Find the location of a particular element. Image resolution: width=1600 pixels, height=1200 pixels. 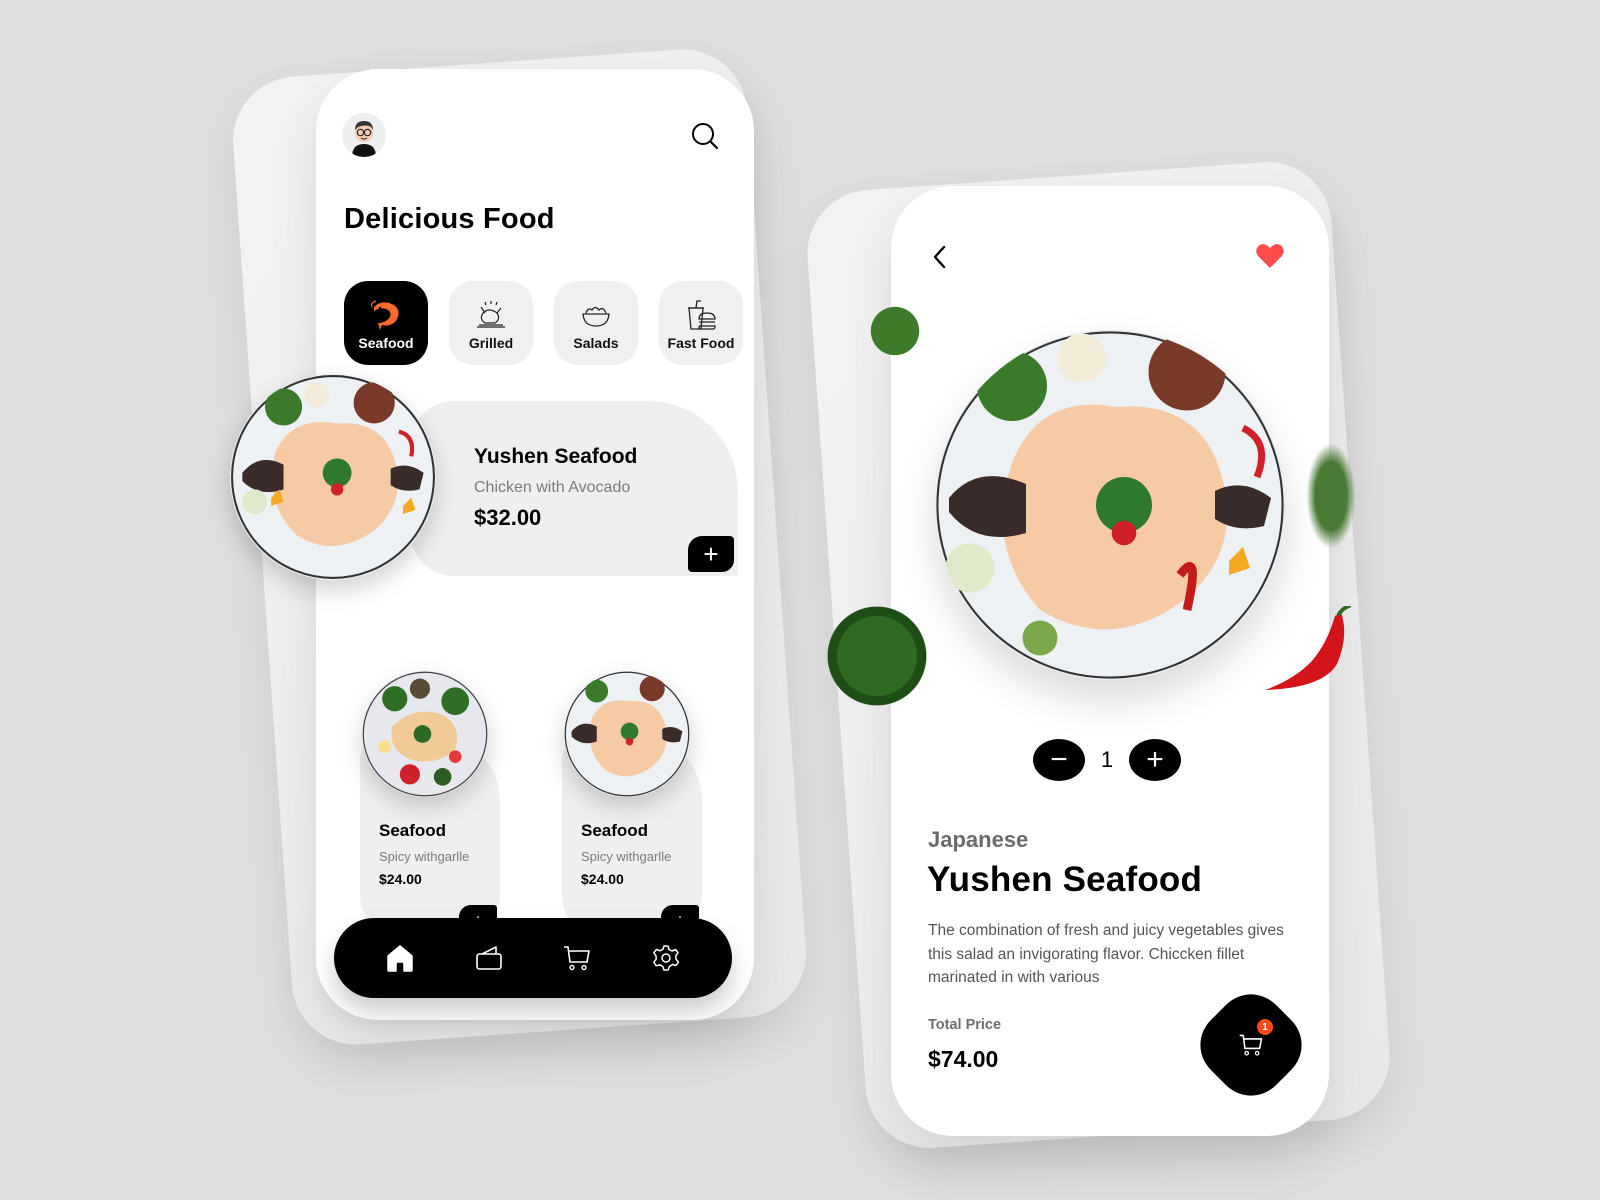

category-label: Grilled is located at coordinates (491, 343).